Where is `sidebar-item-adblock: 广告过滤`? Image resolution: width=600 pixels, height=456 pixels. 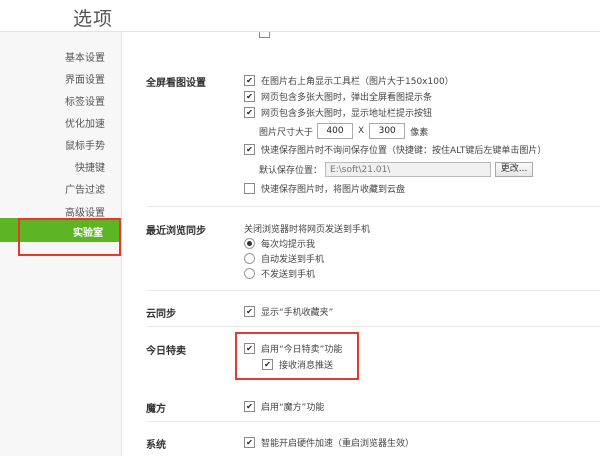 sidebar-item-adblock: 广告过滤 is located at coordinates (85, 188).